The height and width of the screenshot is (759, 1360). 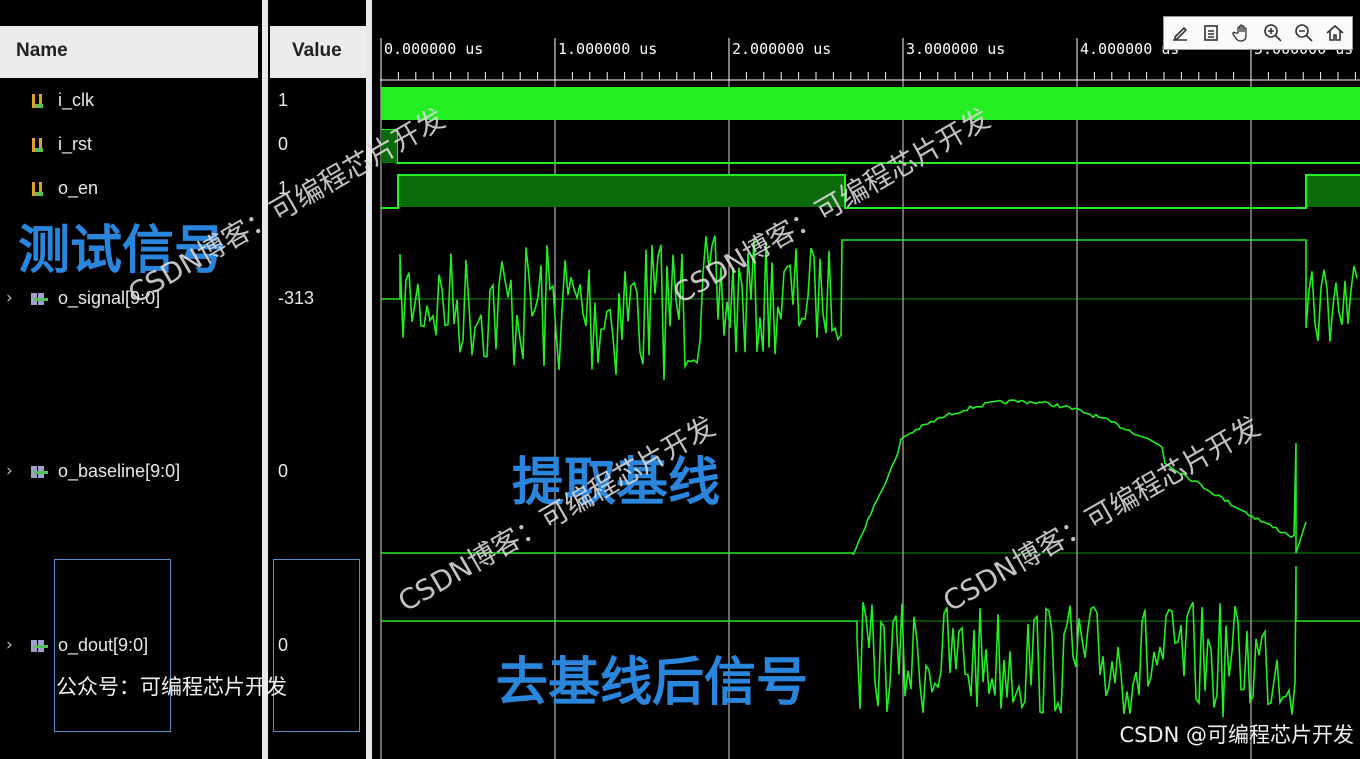 What do you see at coordinates (870, 103) in the screenshot?
I see `i-clk-trace` at bounding box center [870, 103].